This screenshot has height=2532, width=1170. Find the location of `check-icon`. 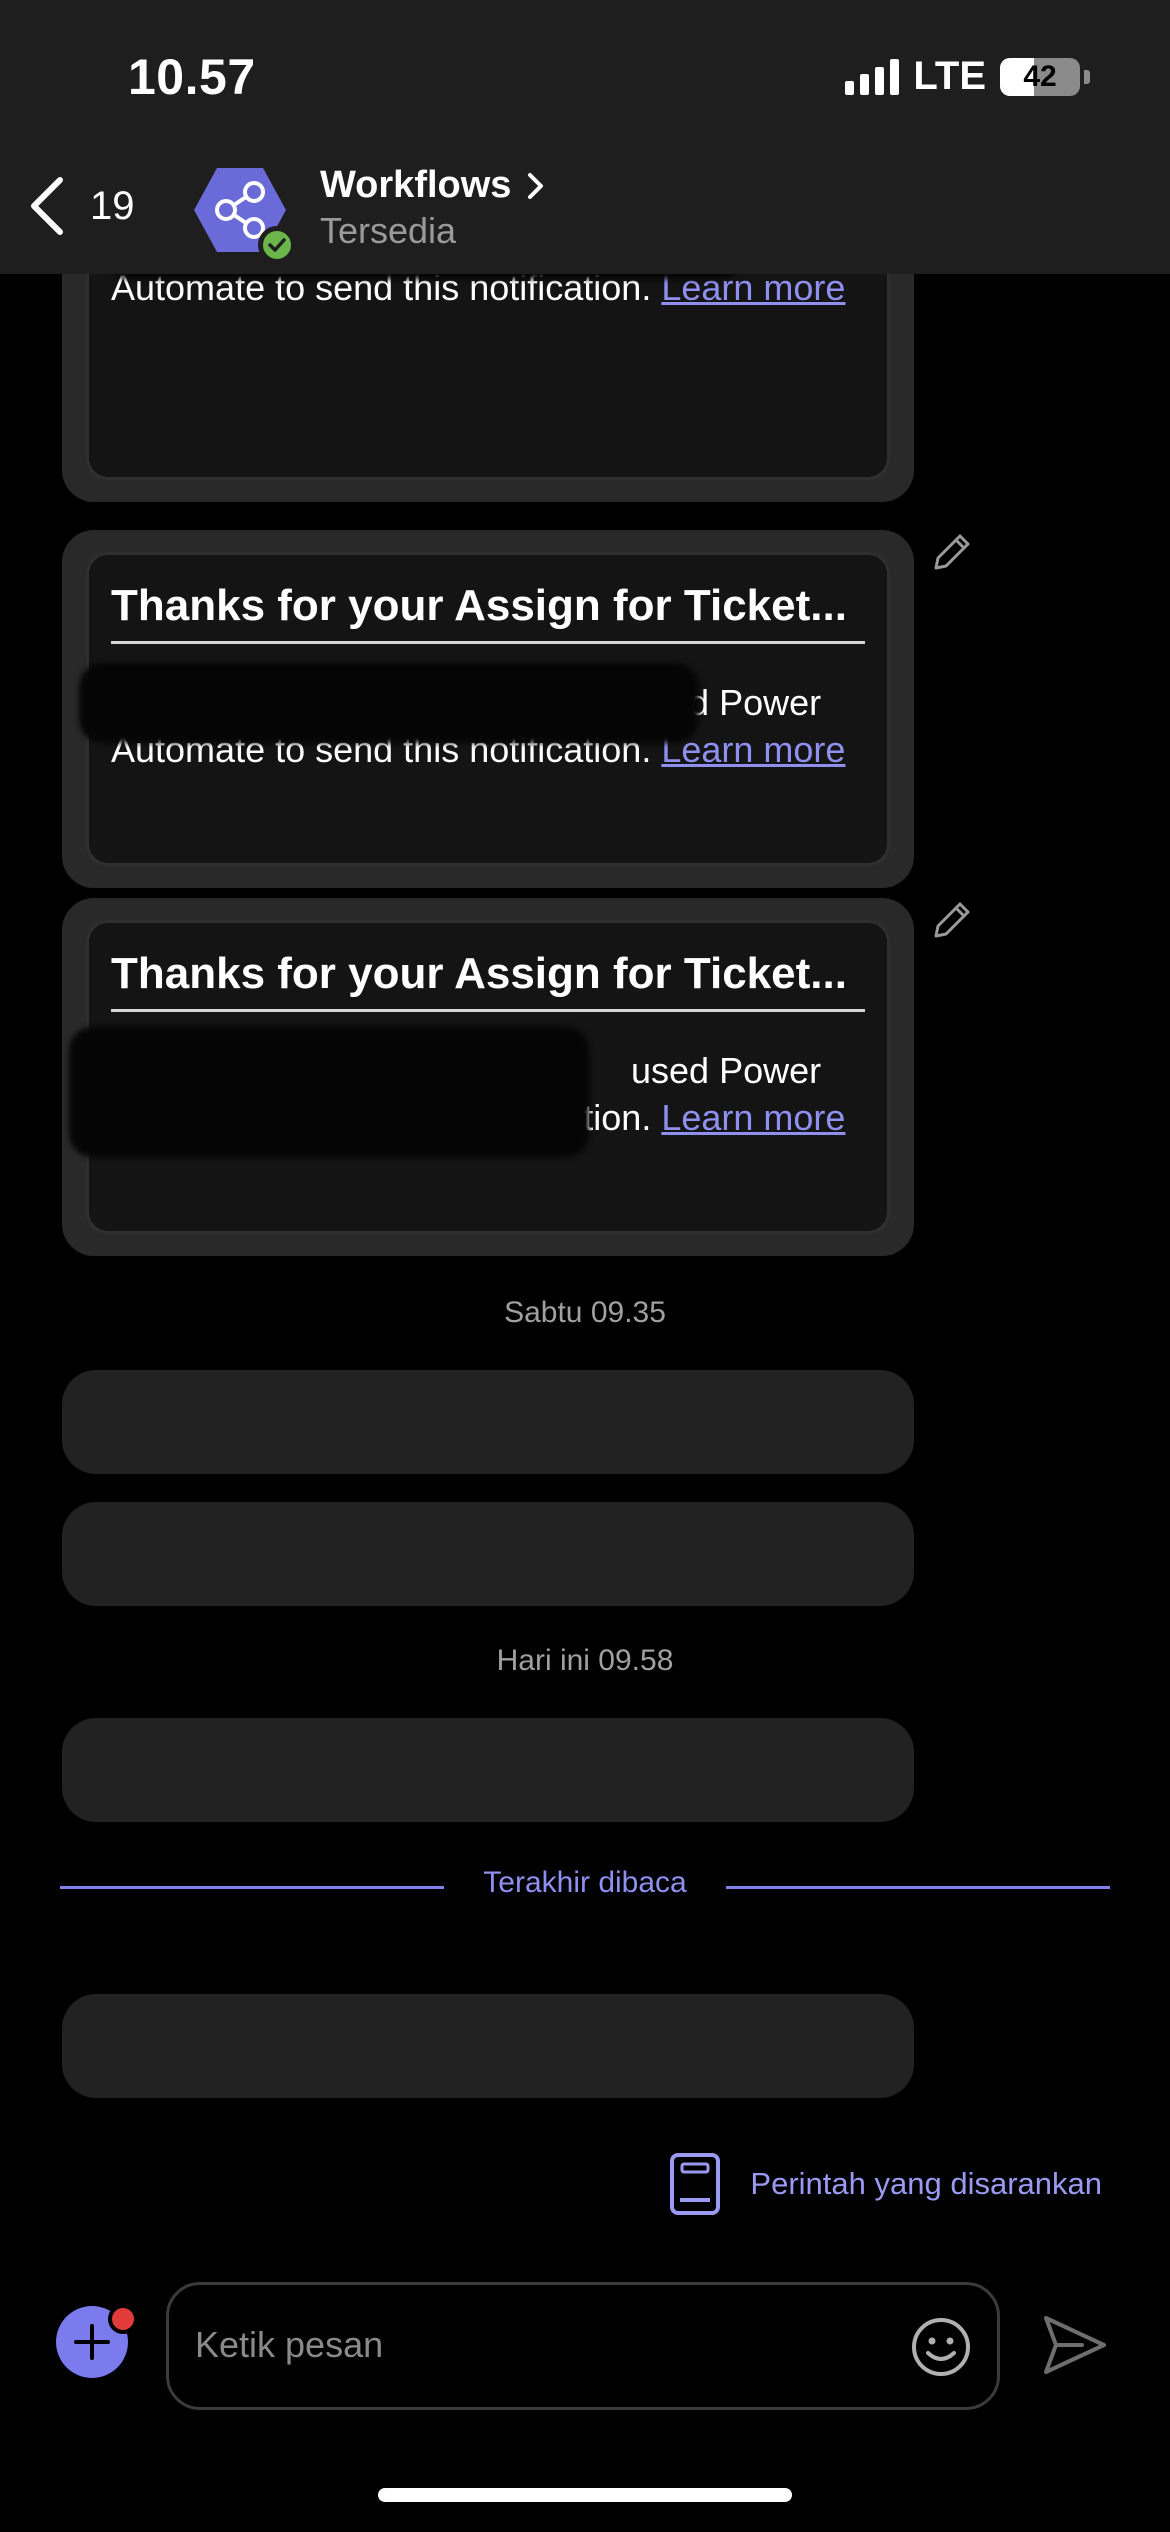

check-icon is located at coordinates (277, 245).